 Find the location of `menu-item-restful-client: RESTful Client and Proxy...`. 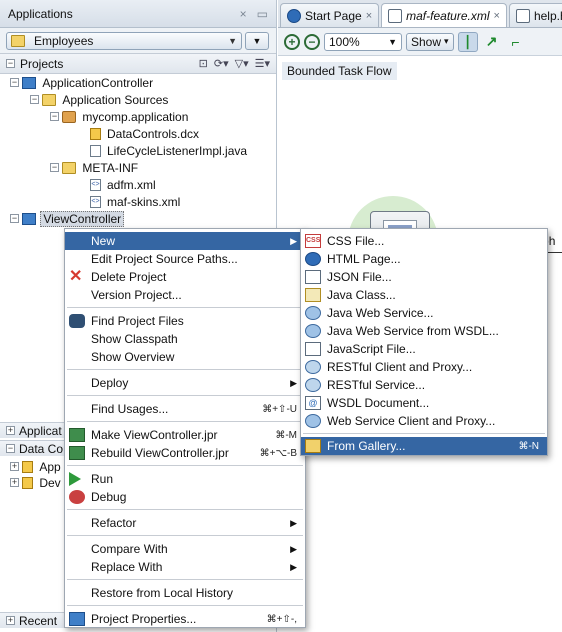

menu-item-restful-client: RESTful Client and Proxy... is located at coordinates (424, 367).